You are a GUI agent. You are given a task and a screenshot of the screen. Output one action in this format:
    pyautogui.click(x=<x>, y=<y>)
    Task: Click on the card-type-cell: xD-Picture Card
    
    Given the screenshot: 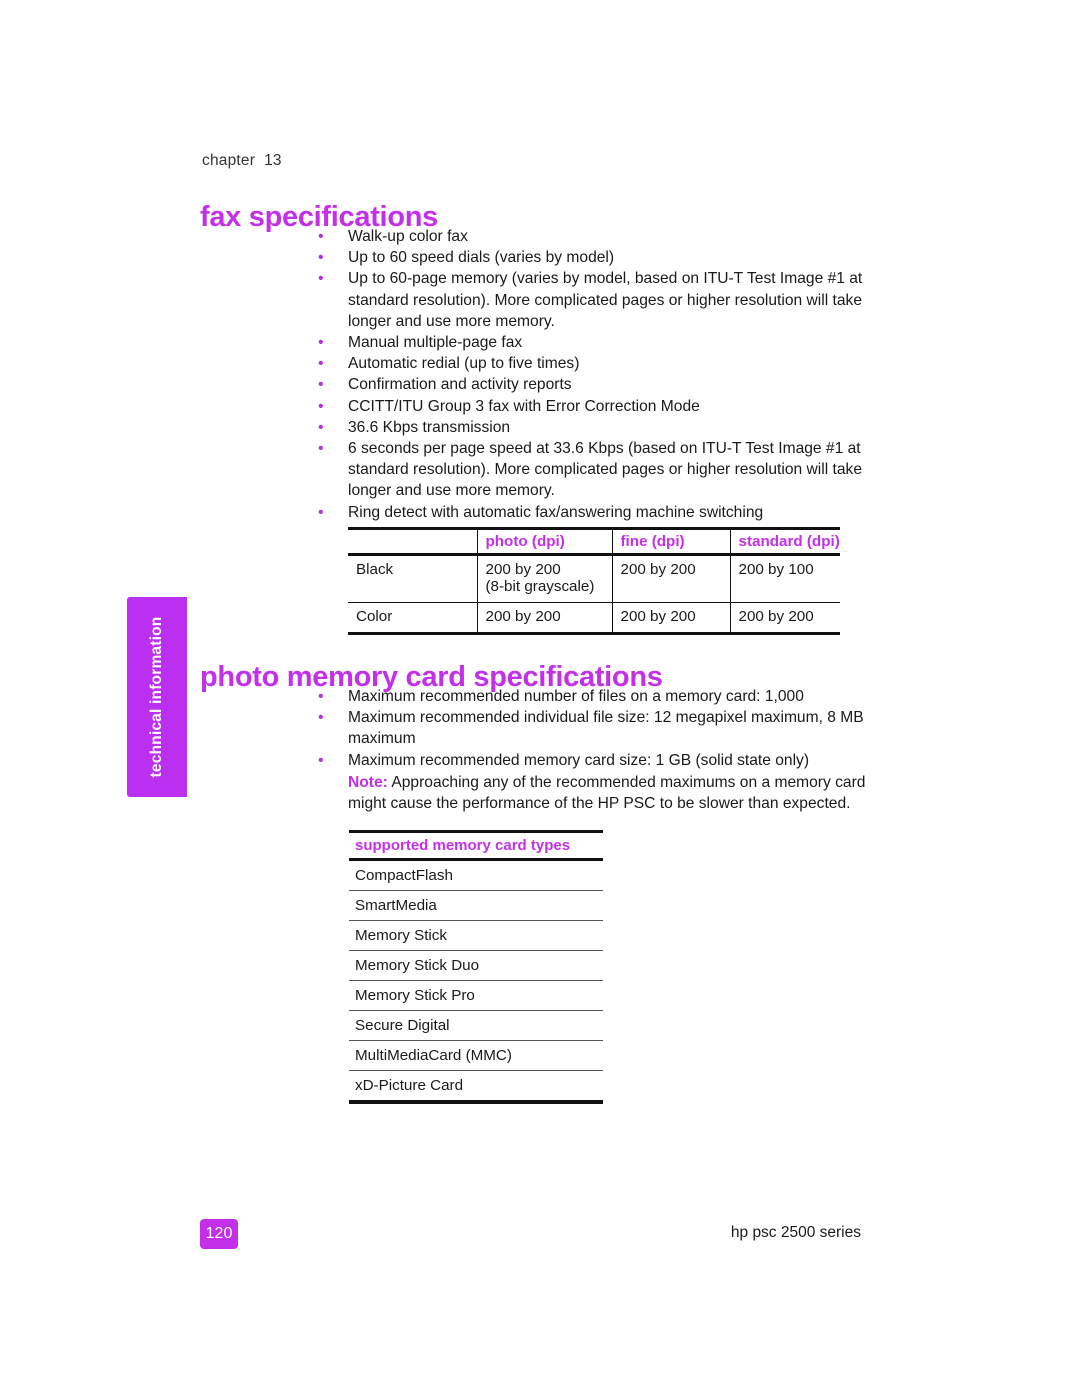 What is the action you would take?
    pyautogui.click(x=476, y=1087)
    